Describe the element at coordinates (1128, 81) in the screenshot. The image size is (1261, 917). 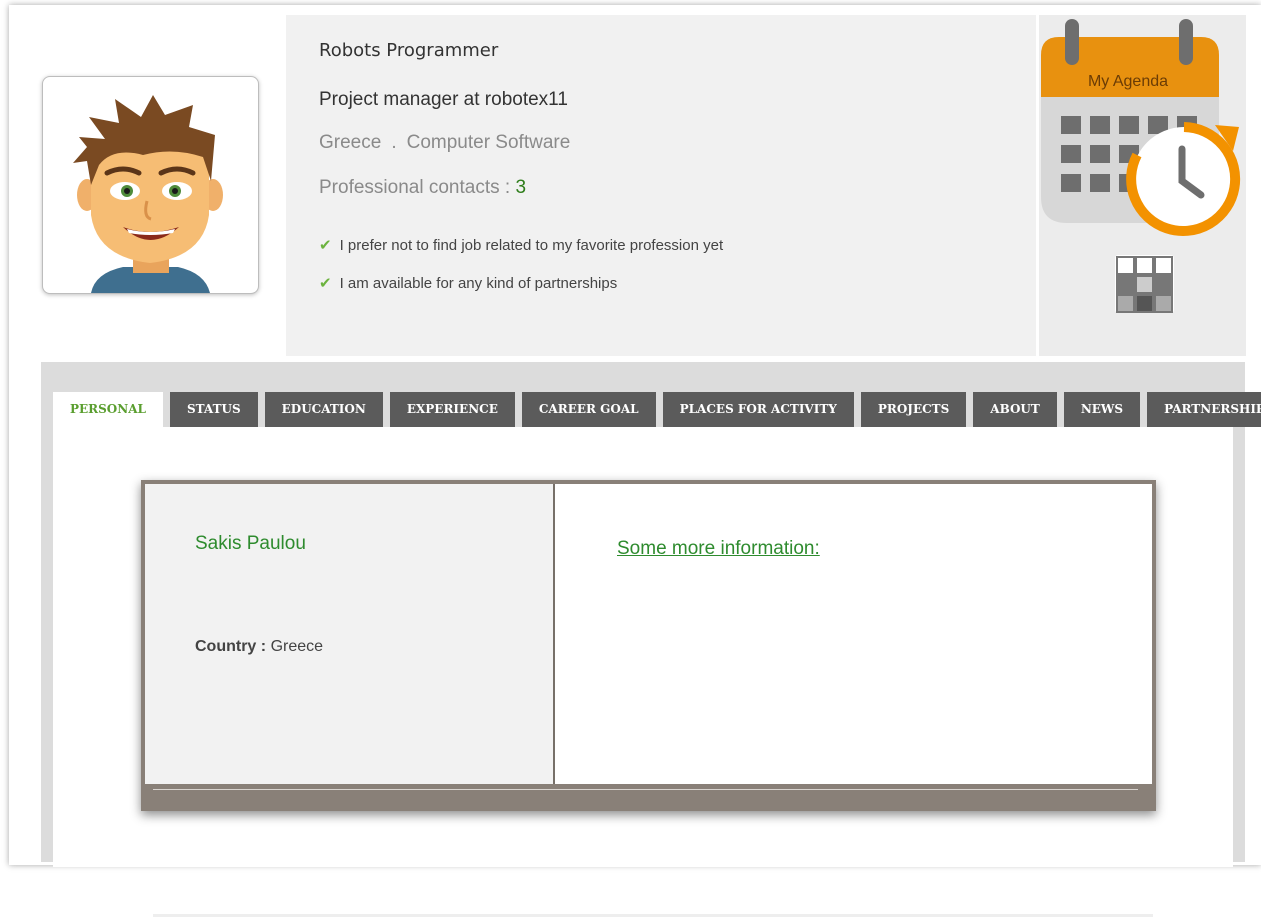
I see `agenda-label: My Agenda` at that location.